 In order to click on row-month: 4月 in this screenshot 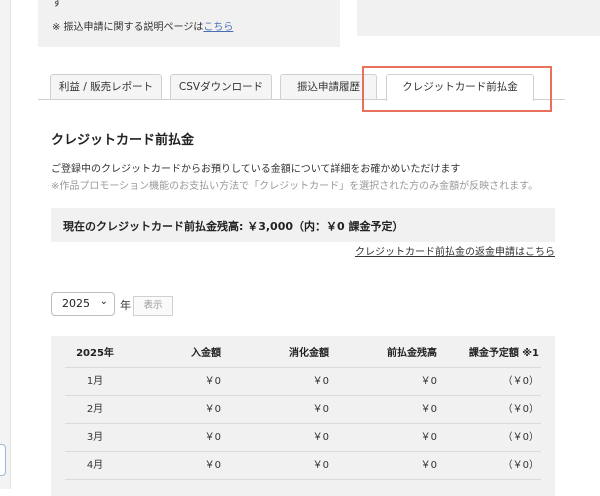, I will do `click(95, 465)`.